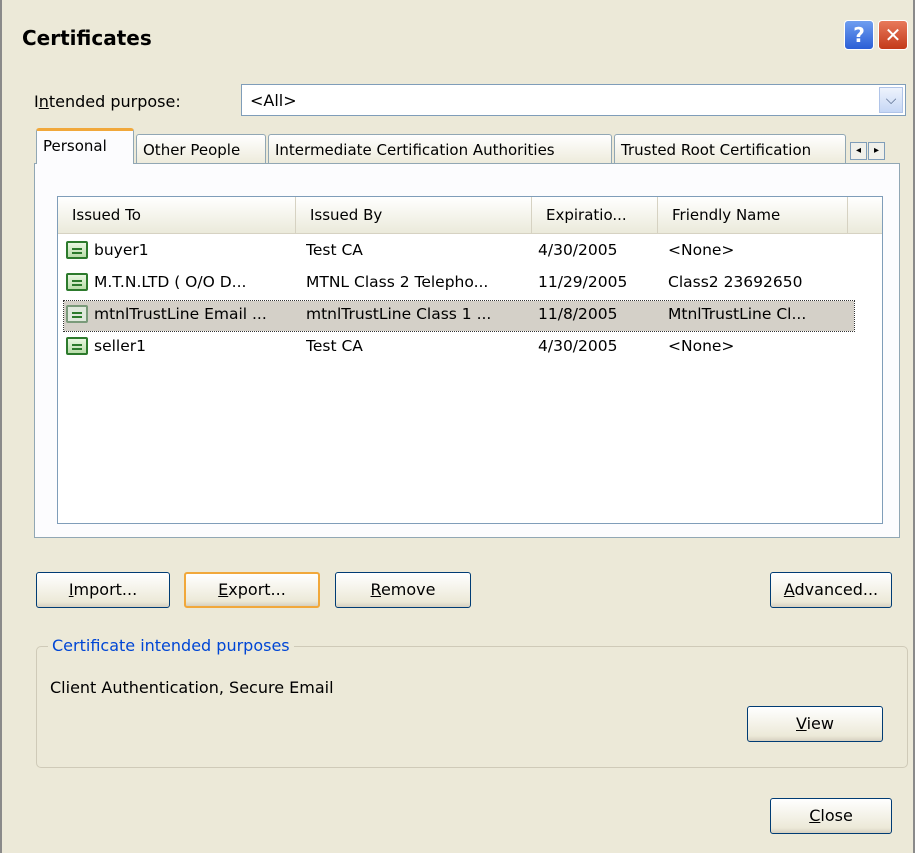 The height and width of the screenshot is (853, 915). I want to click on cell-friendly-name: Class2 23692650, so click(735, 282).